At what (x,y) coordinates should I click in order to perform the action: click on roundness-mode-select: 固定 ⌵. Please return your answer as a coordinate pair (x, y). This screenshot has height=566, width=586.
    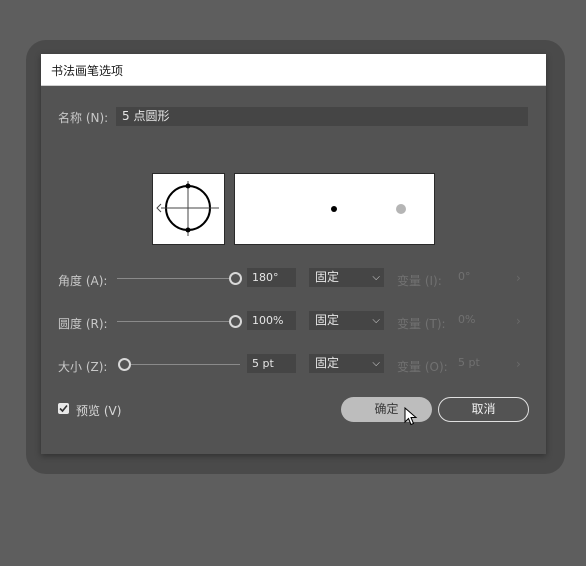
    Looking at the image, I should click on (346, 320).